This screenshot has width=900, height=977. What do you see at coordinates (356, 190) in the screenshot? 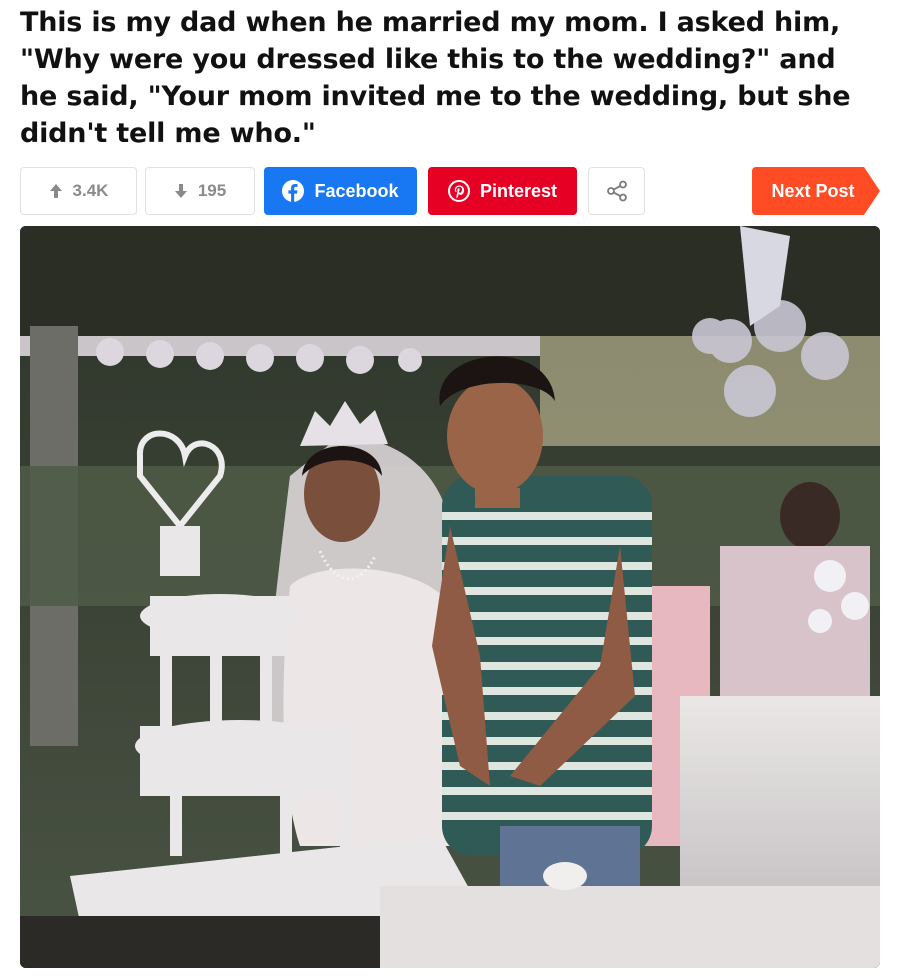
I see `facebook-label: Facebook` at bounding box center [356, 190].